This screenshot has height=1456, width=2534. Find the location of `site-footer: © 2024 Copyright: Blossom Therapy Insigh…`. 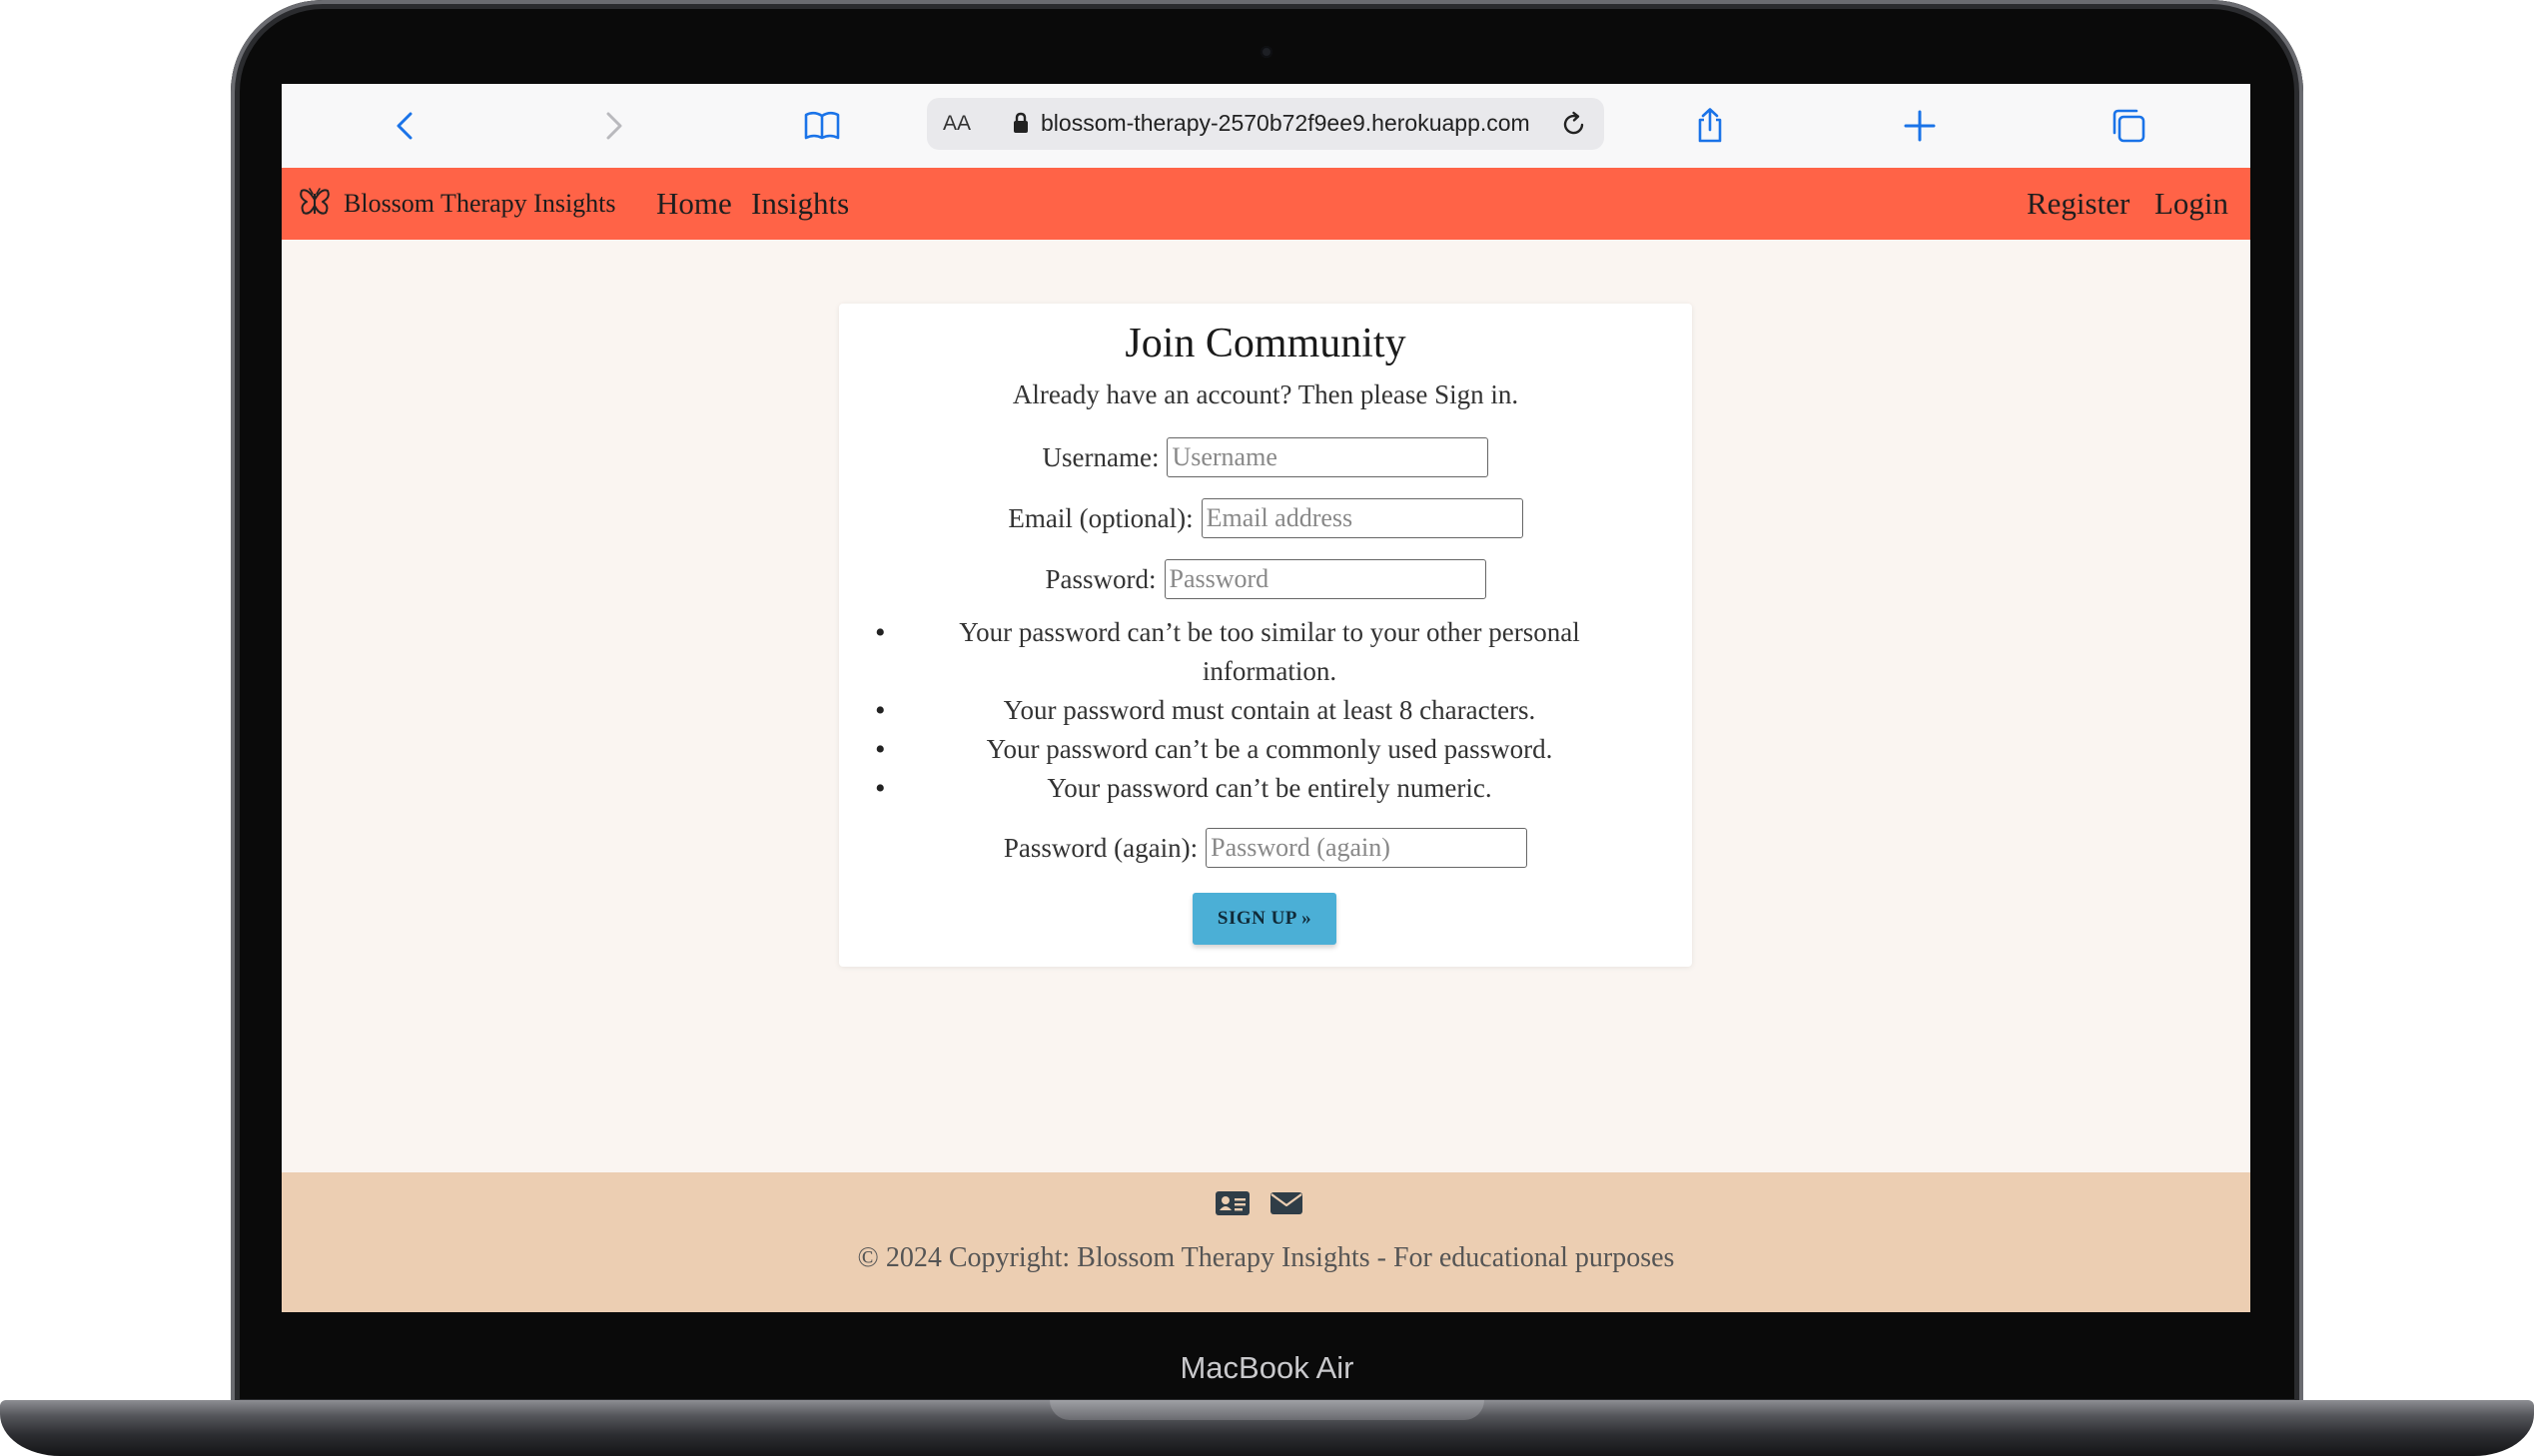

site-footer: © 2024 Copyright: Blossom Therapy Insigh… is located at coordinates (1266, 1242).